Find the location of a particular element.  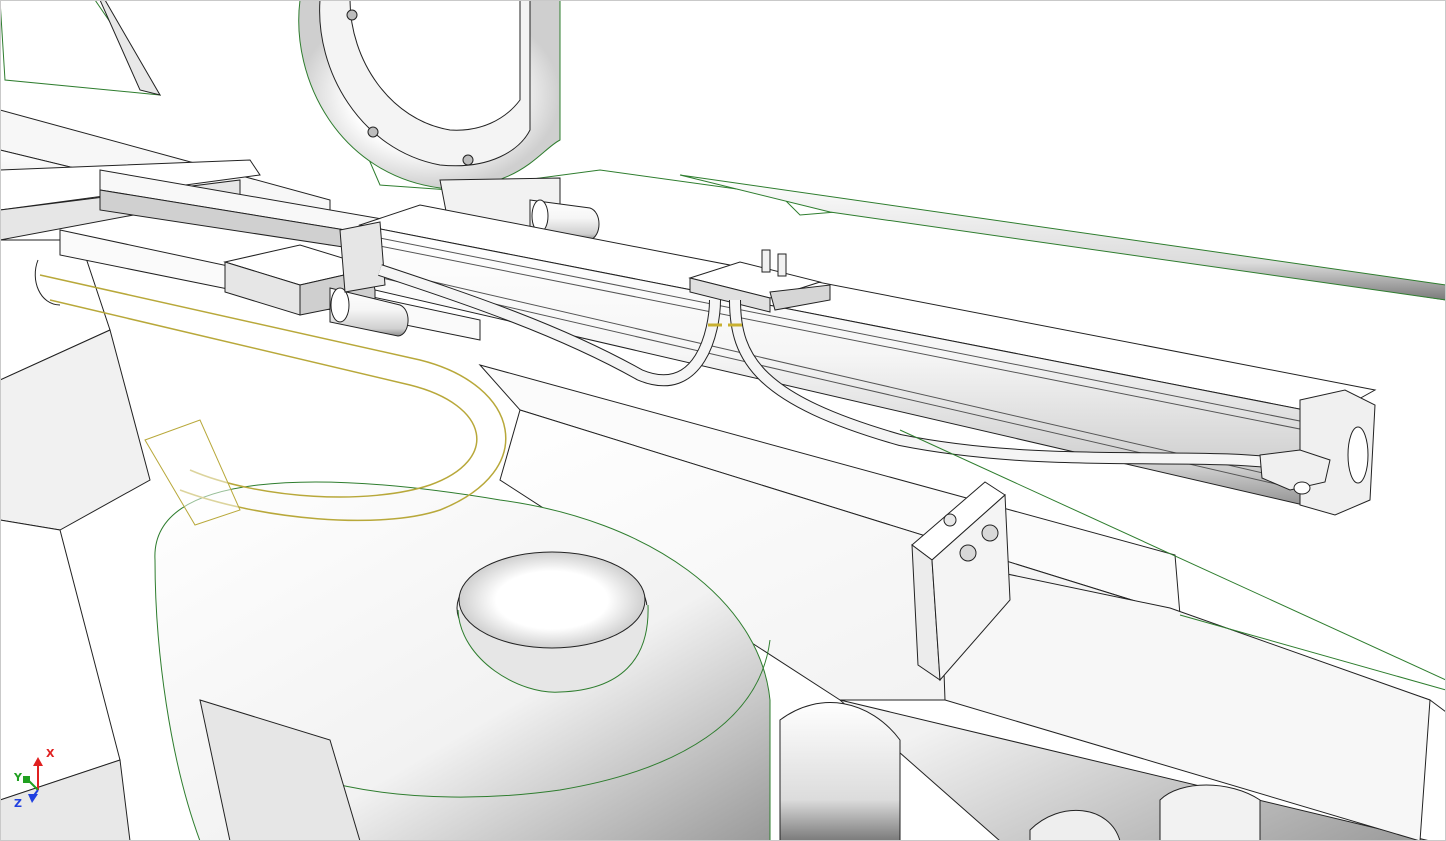

upper-left-bracket is located at coordinates (81, 48).